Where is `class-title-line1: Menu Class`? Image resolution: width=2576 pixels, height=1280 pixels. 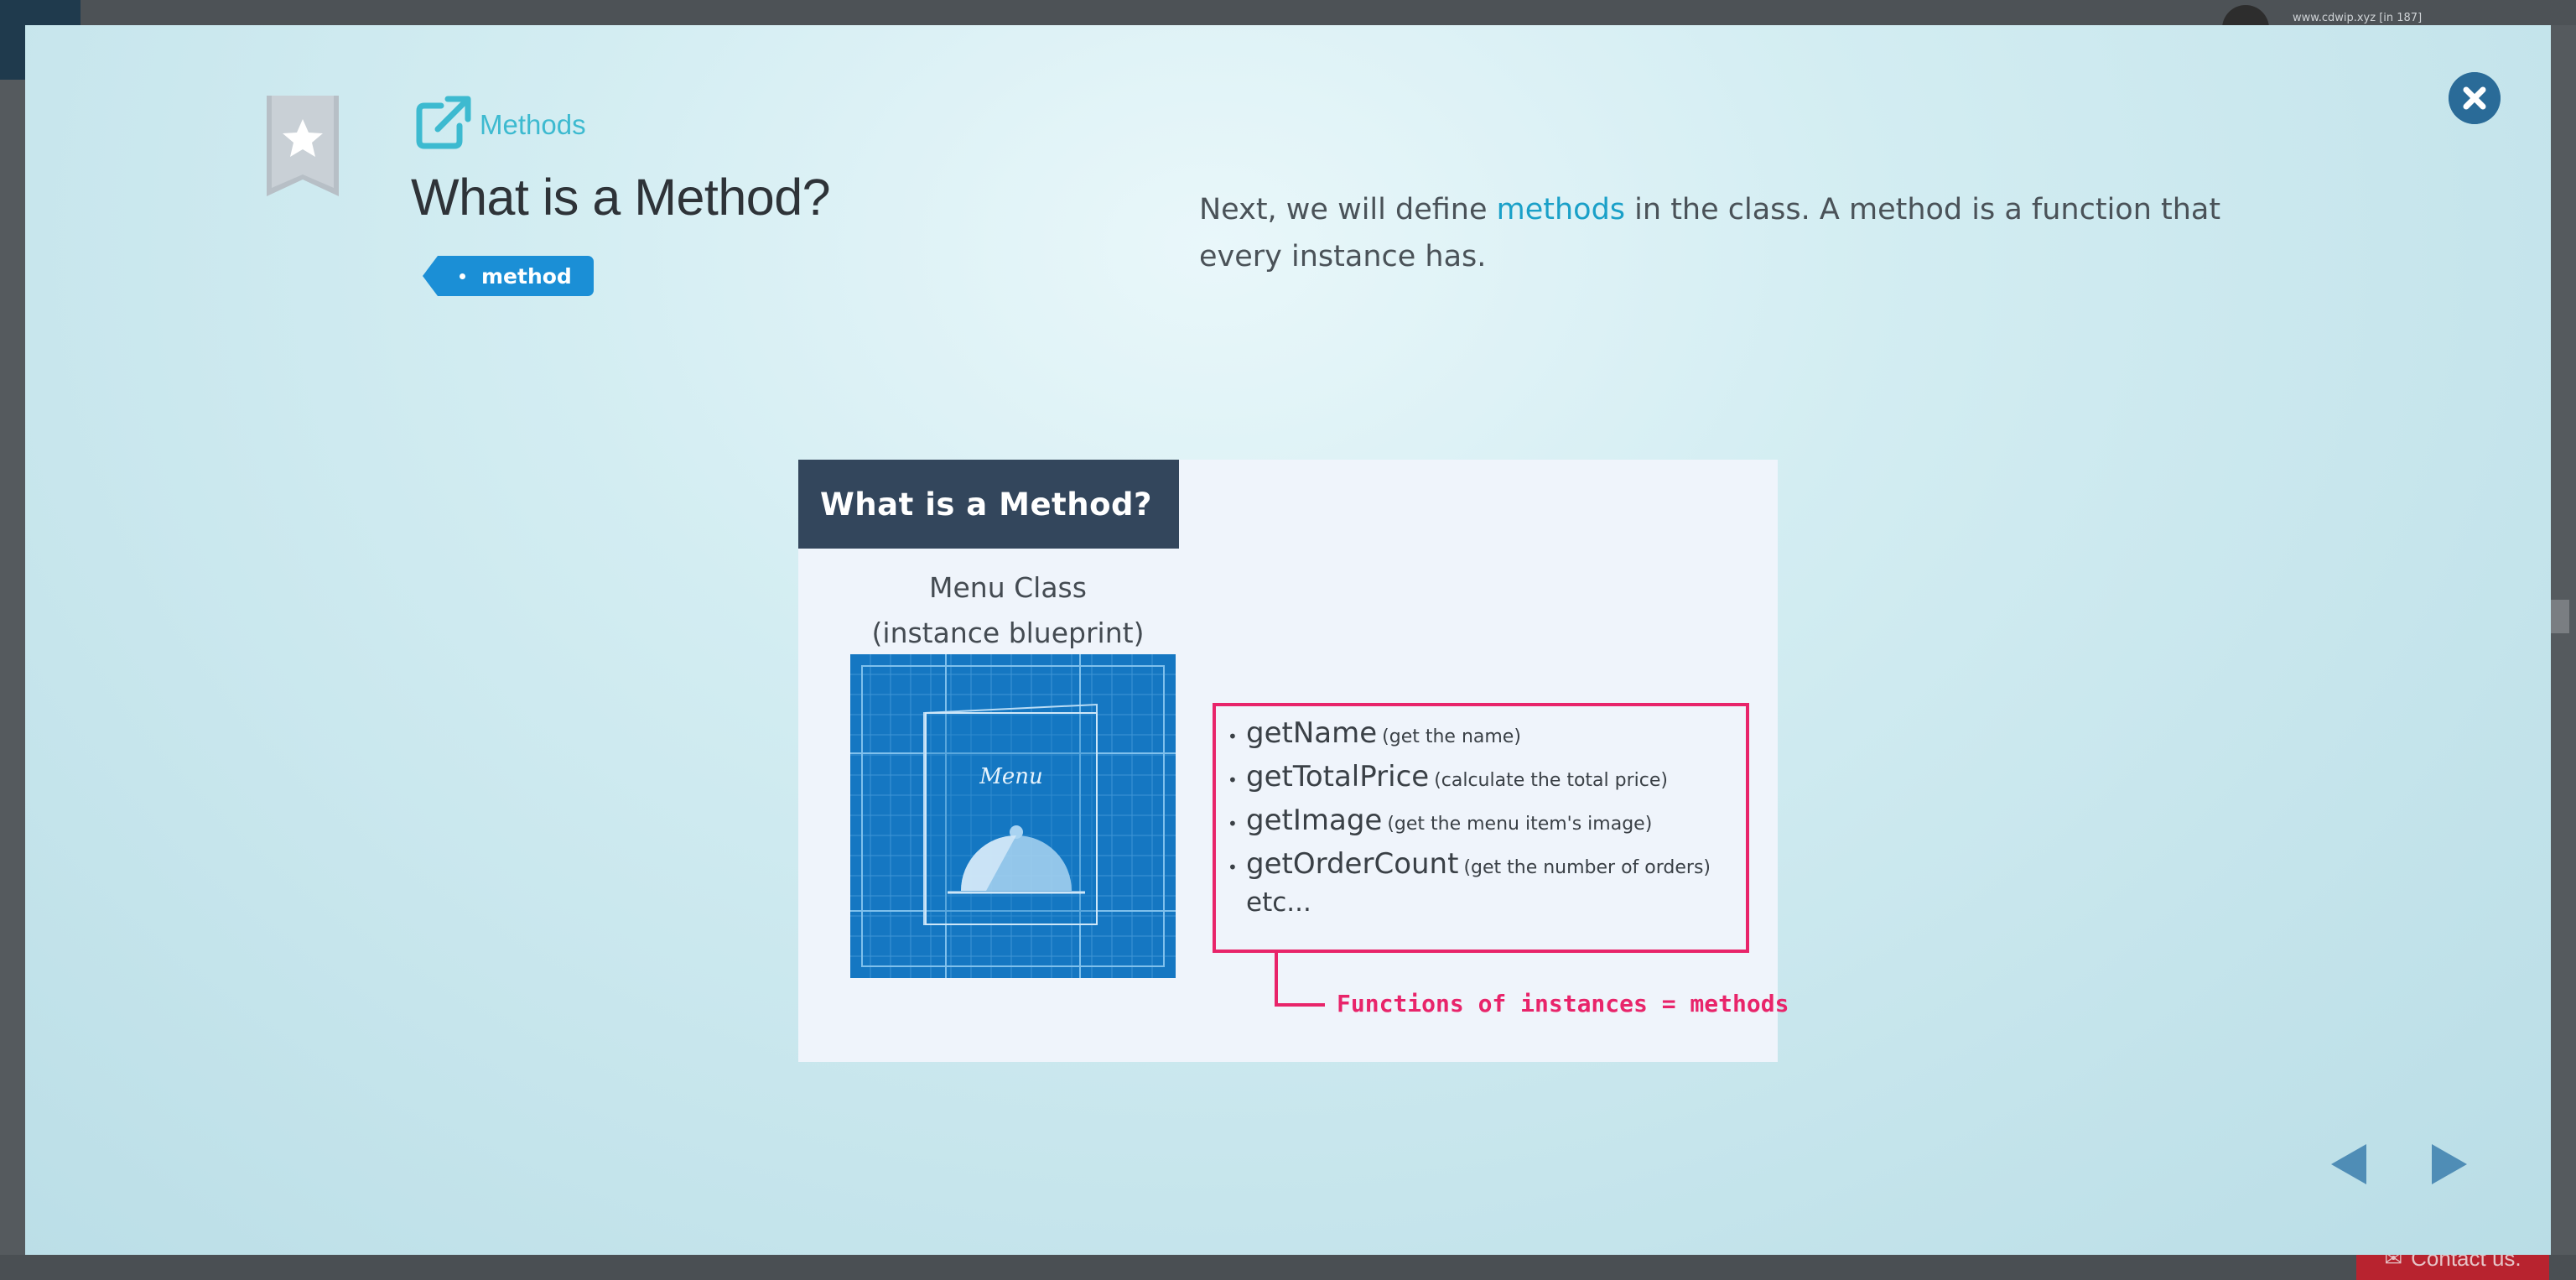 class-title-line1: Menu Class is located at coordinates (1008, 587).